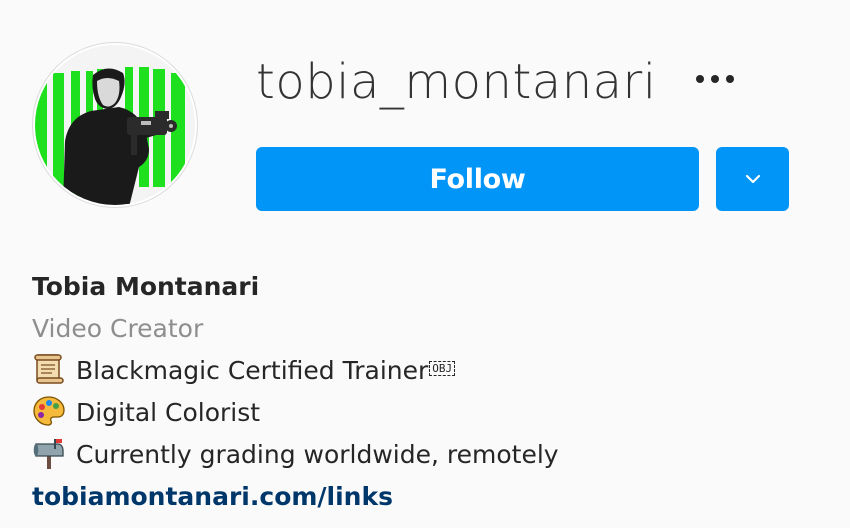 Image resolution: width=850 pixels, height=528 pixels. I want to click on bio-line: Blackmagic Certified Trainer OBJ, so click(422, 371).